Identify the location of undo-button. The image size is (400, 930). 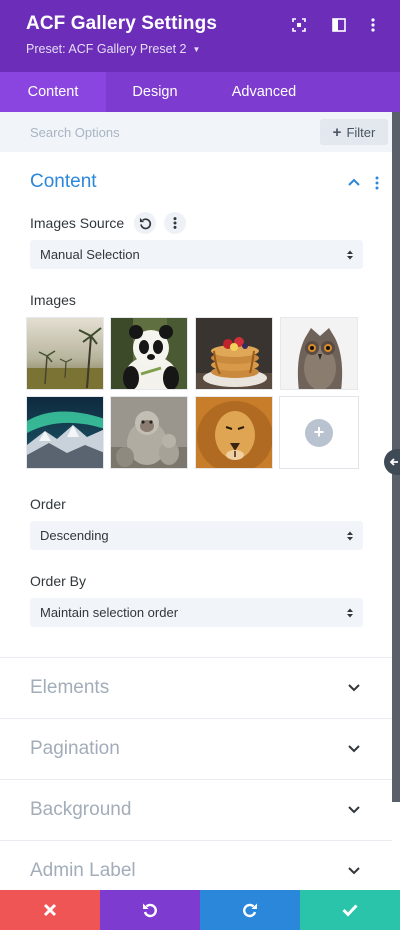
(150, 910).